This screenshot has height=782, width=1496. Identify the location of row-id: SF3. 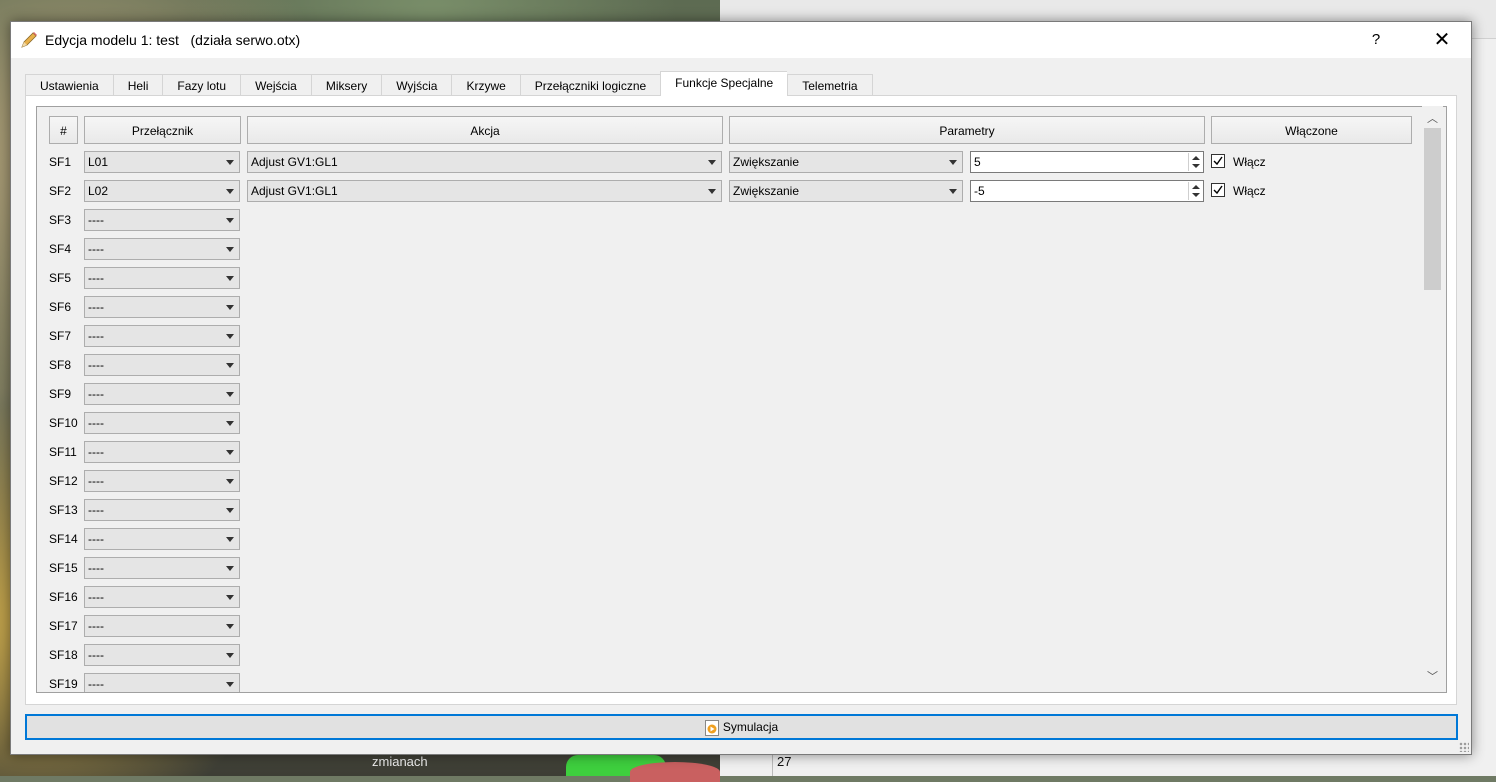
(60, 220).